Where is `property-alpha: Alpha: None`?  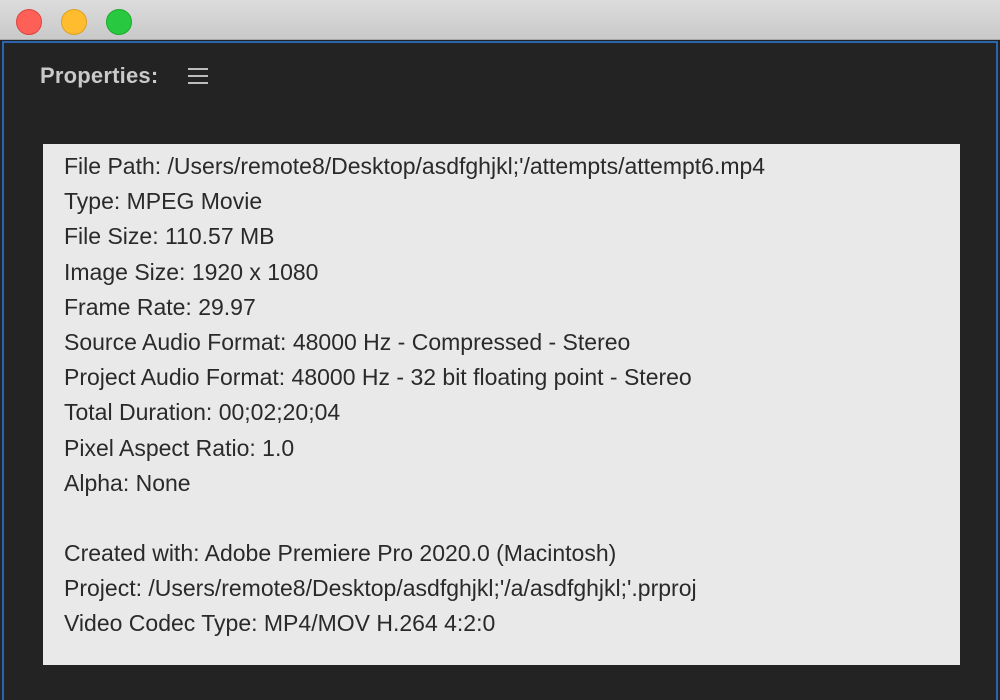
property-alpha: Alpha: None is located at coordinates (127, 482).